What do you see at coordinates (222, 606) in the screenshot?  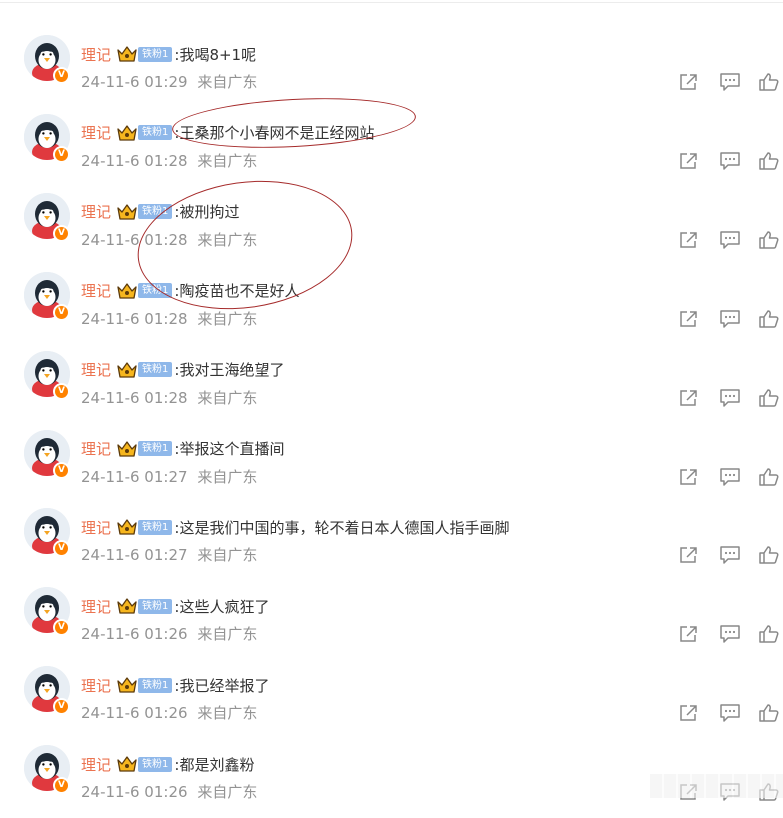 I see `comment-text: :这些人疯狂了` at bounding box center [222, 606].